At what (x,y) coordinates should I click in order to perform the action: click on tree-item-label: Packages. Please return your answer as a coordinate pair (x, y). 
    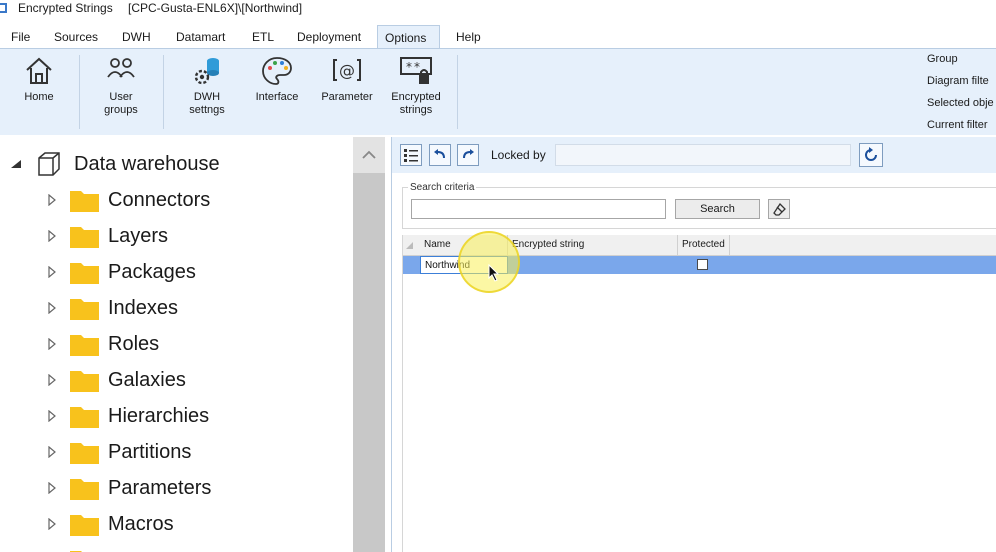
    Looking at the image, I should click on (152, 272).